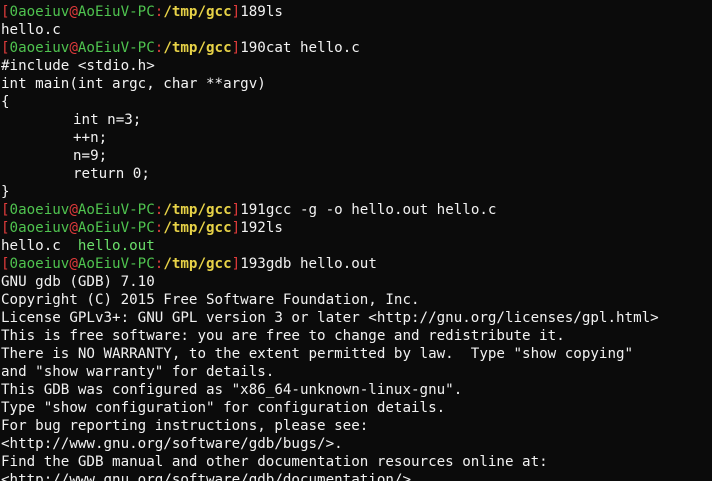 The width and height of the screenshot is (712, 481). Describe the element at coordinates (107, 120) in the screenshot. I see `code-line: int n=3;` at that location.